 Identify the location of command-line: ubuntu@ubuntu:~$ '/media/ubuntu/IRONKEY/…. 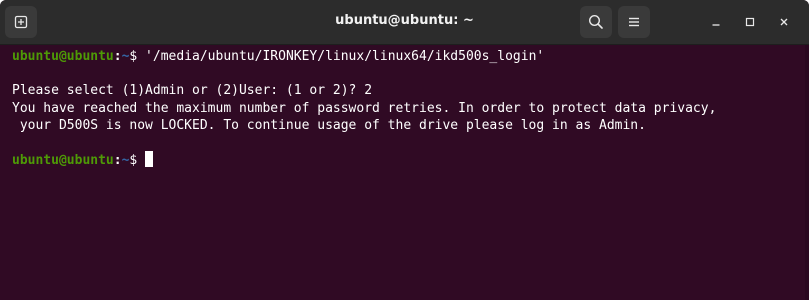
(278, 56).